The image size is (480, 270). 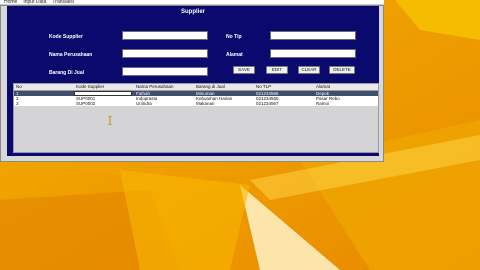 What do you see at coordinates (263, 86) in the screenshot?
I see `column-header-no-tlp: No TLP` at bounding box center [263, 86].